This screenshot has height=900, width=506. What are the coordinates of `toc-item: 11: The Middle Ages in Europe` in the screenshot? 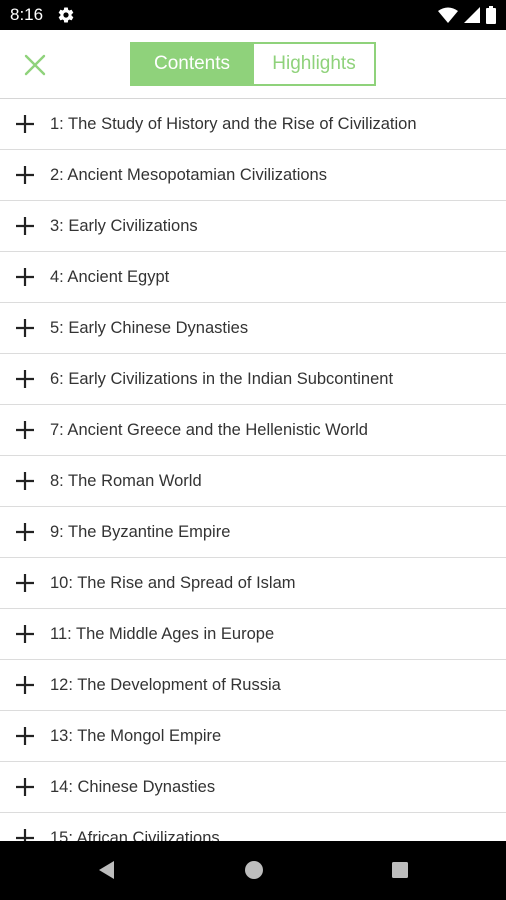 It's located at (253, 634).